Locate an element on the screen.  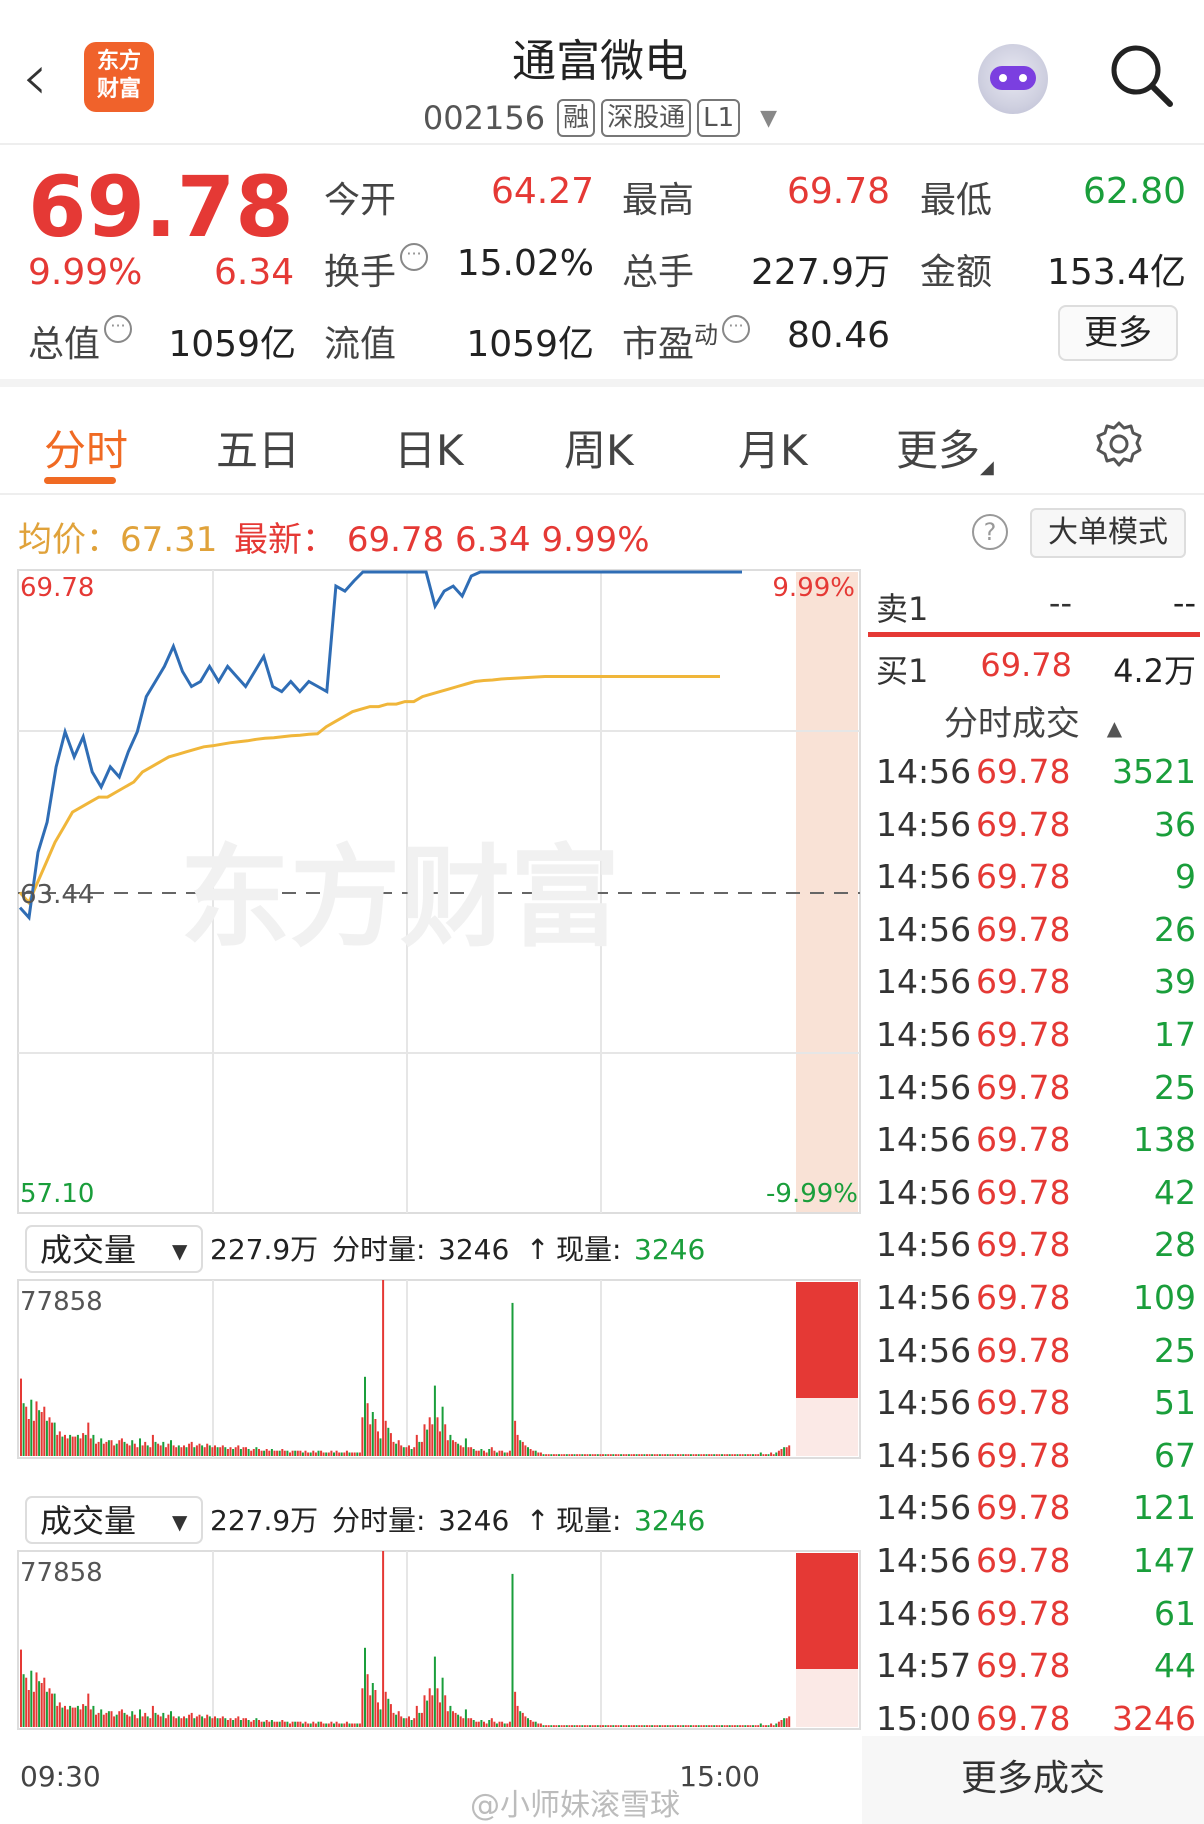
tab-weekly-k: 周K is located at coordinates (599, 447).